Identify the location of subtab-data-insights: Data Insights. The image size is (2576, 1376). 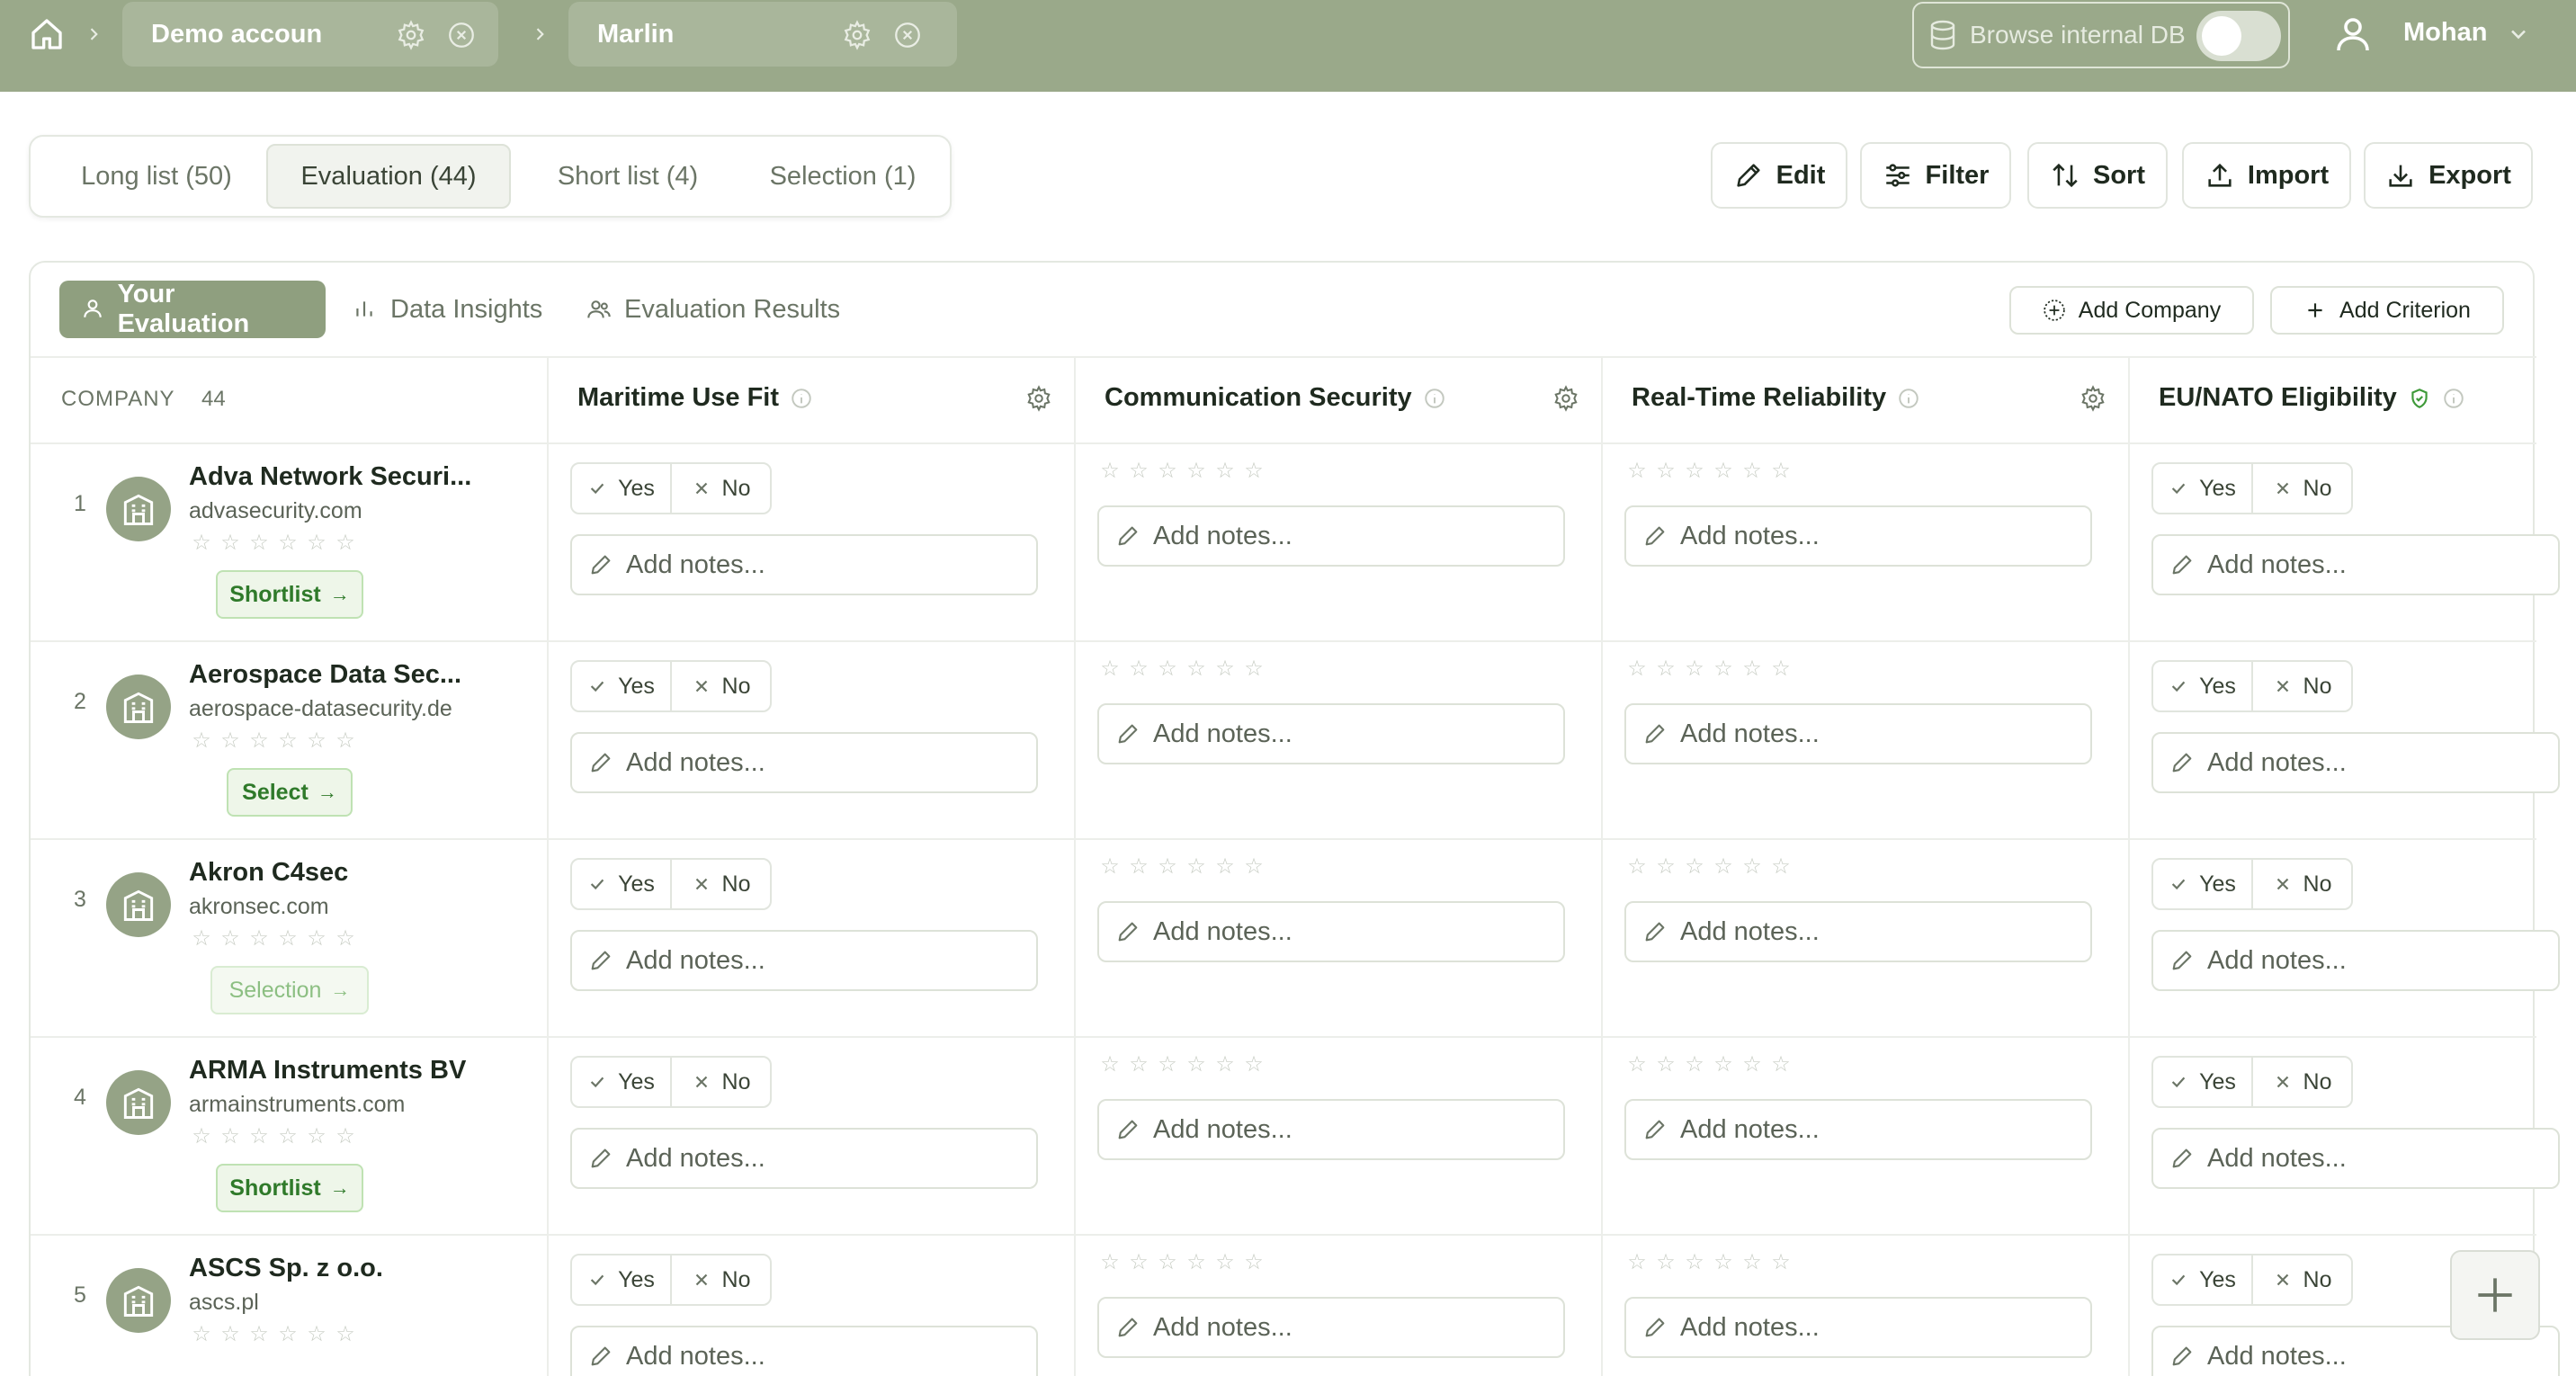
(447, 309).